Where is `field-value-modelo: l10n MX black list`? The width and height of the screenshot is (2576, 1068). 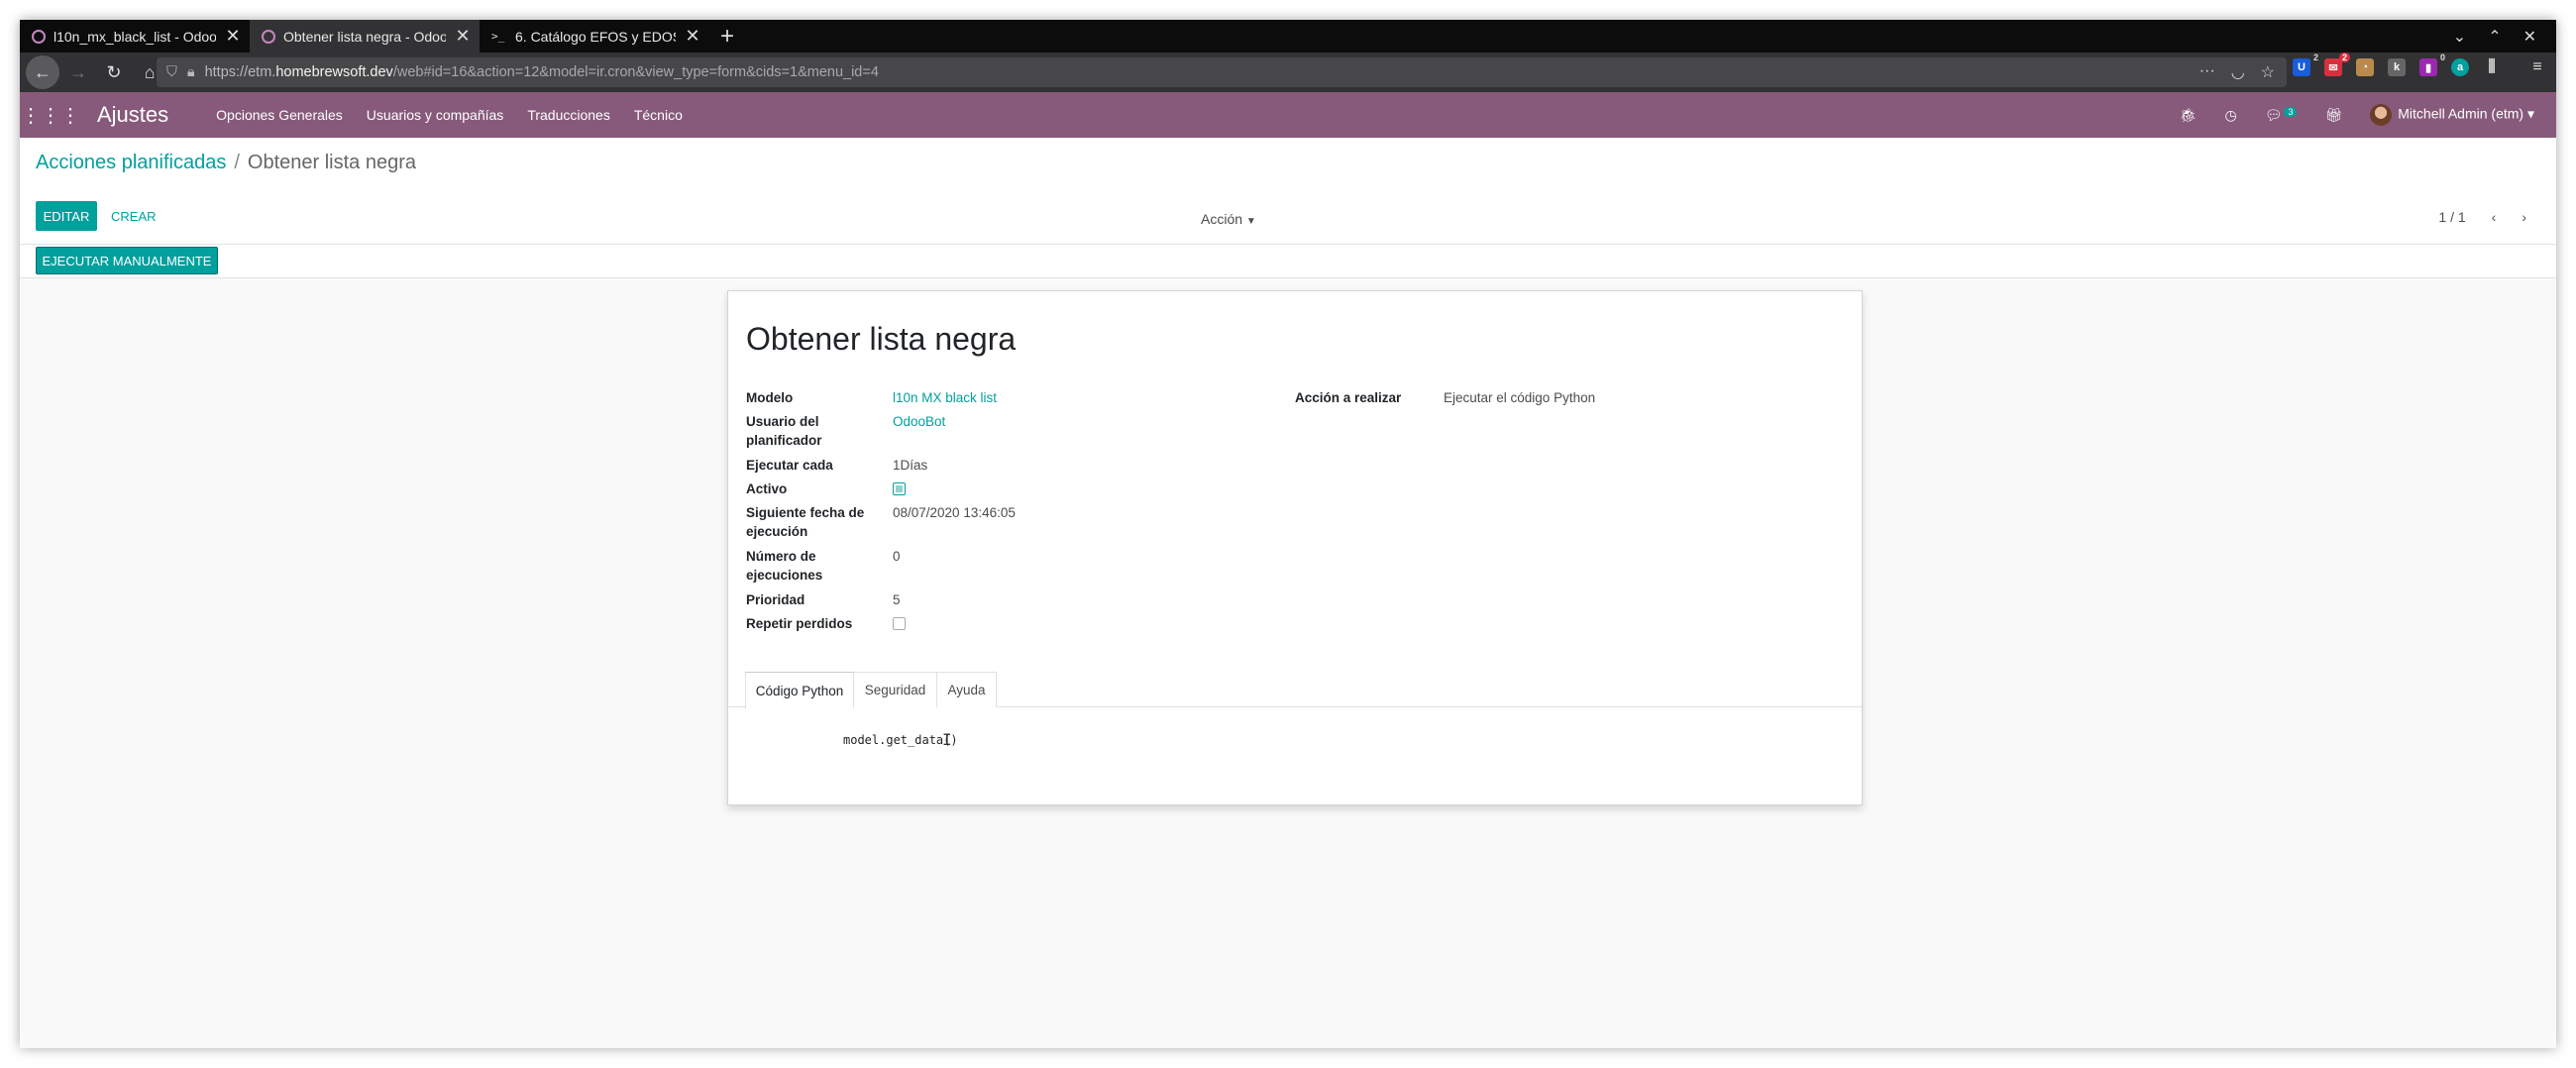 field-value-modelo: l10n MX black list is located at coordinates (945, 397).